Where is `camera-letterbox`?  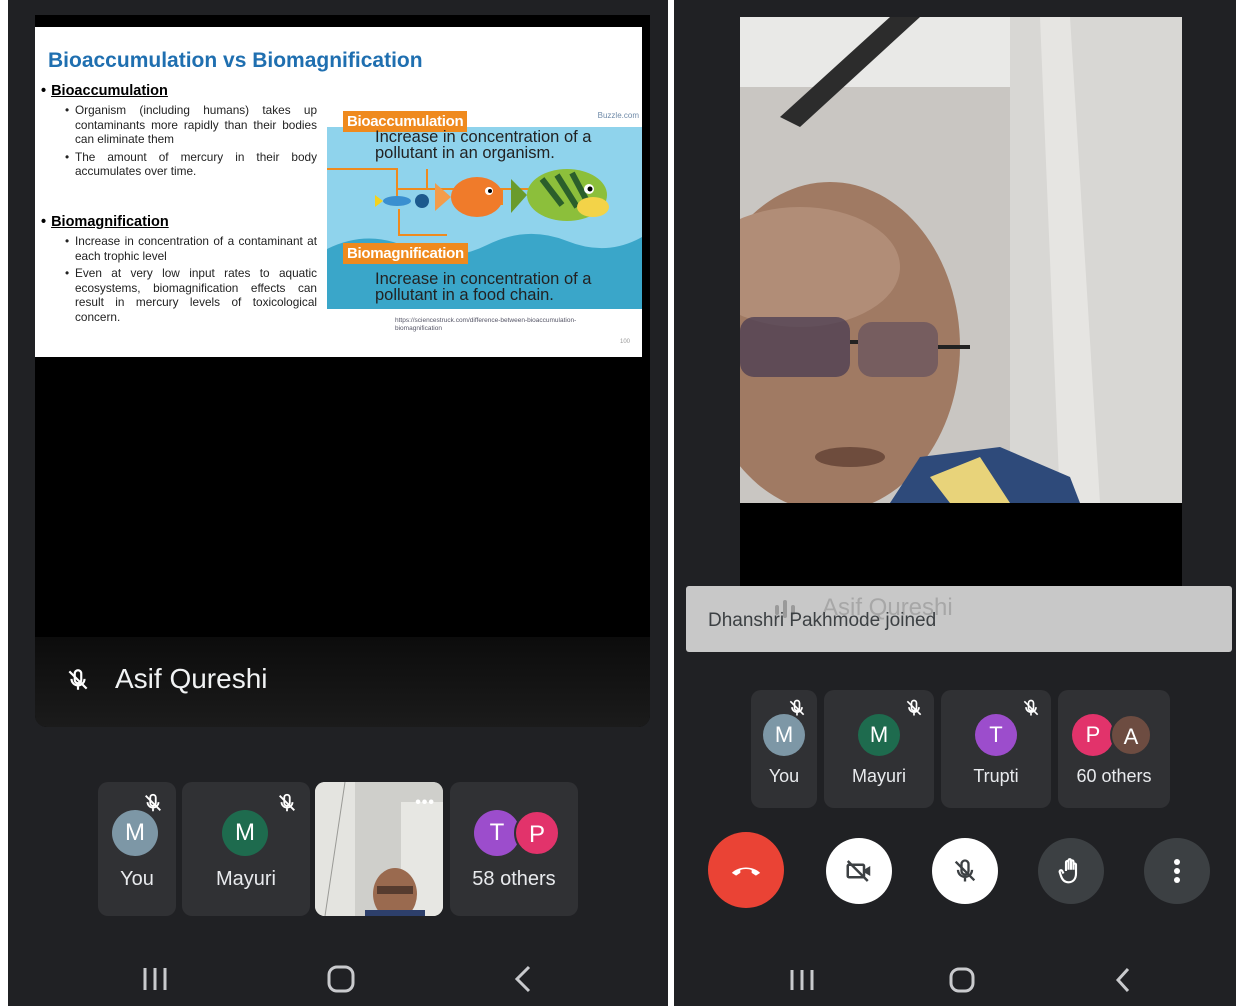 camera-letterbox is located at coordinates (961, 546).